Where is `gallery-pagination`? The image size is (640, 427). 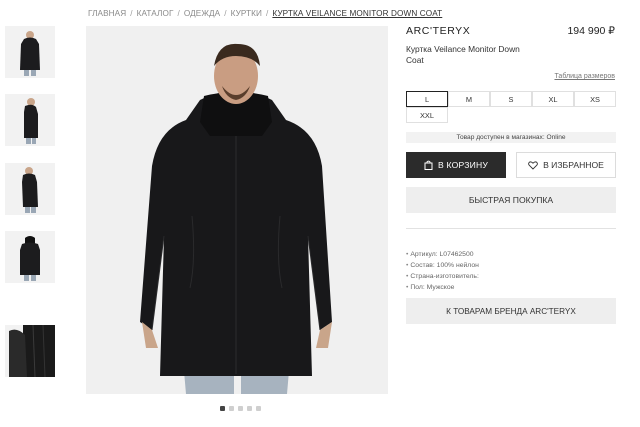 gallery-pagination is located at coordinates (240, 408).